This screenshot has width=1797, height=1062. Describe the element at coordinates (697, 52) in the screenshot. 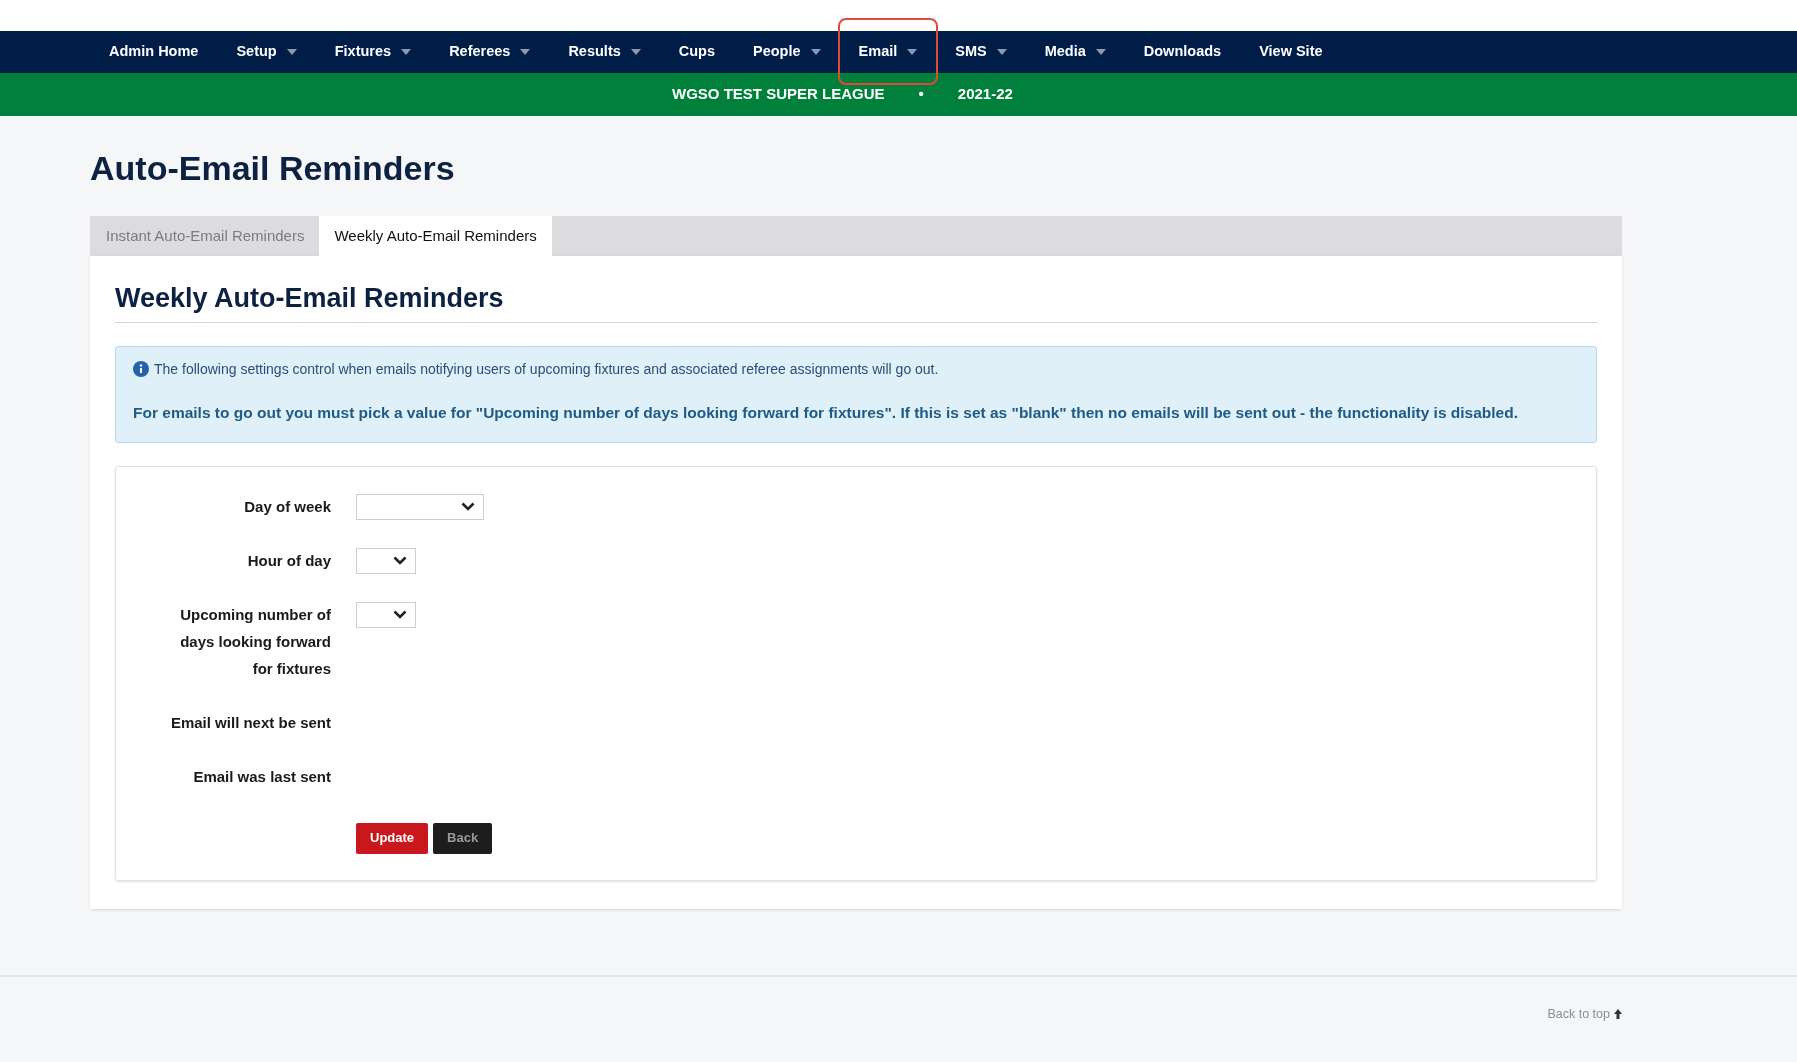

I see `nav-item: Cups` at that location.